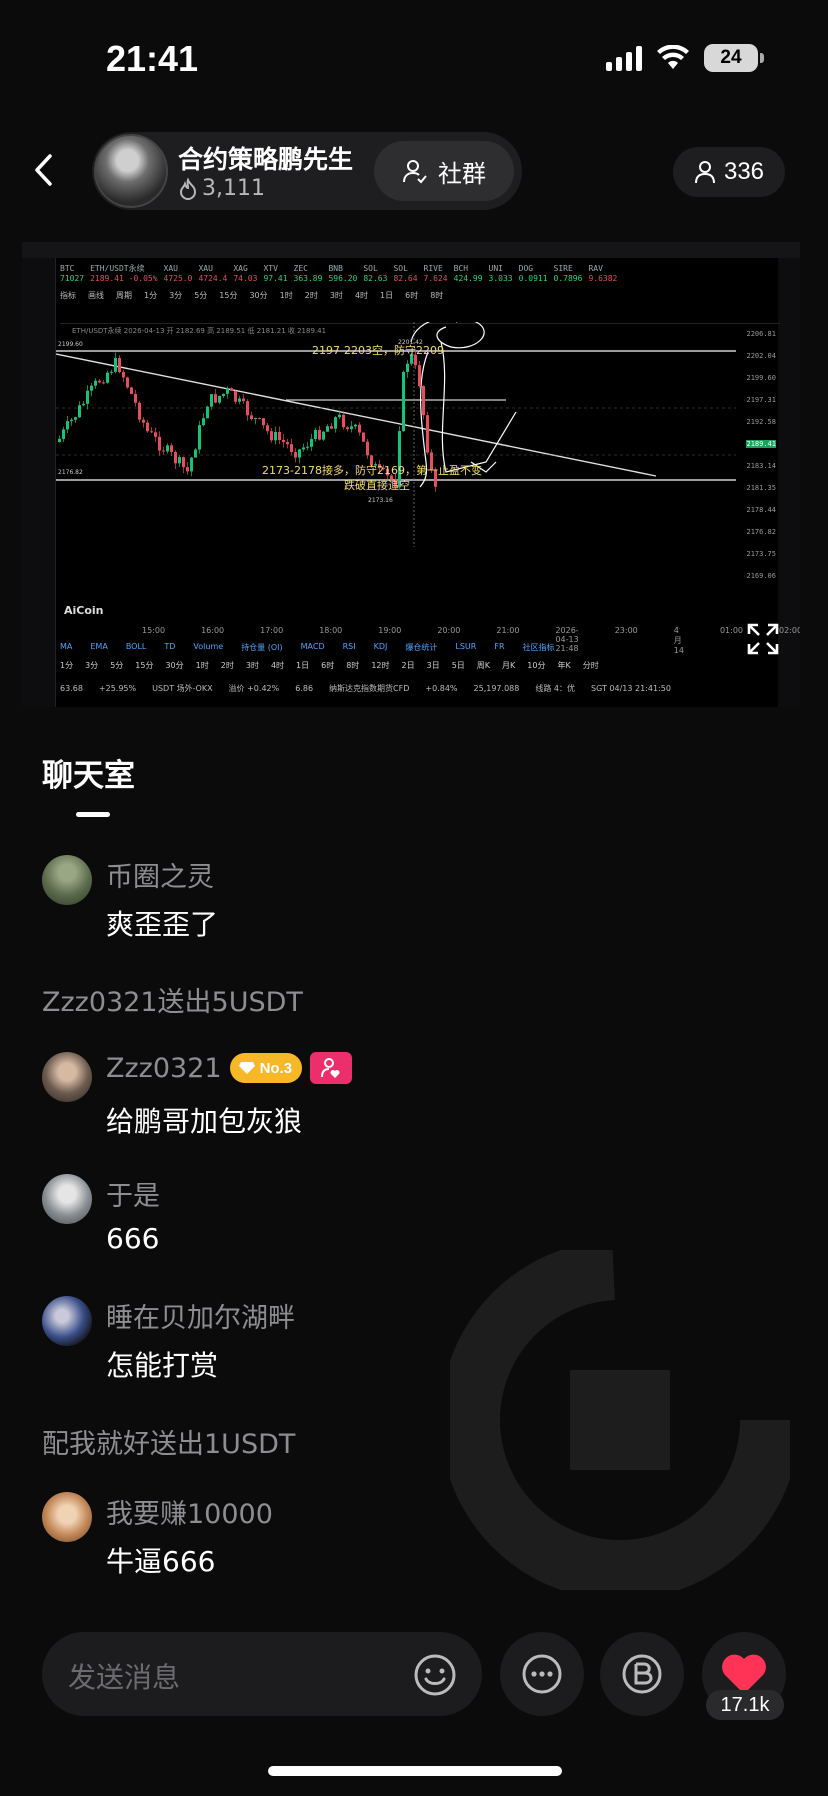 The width and height of the screenshot is (828, 1796). What do you see at coordinates (380, 668) in the screenshot?
I see `period-option: 12时` at bounding box center [380, 668].